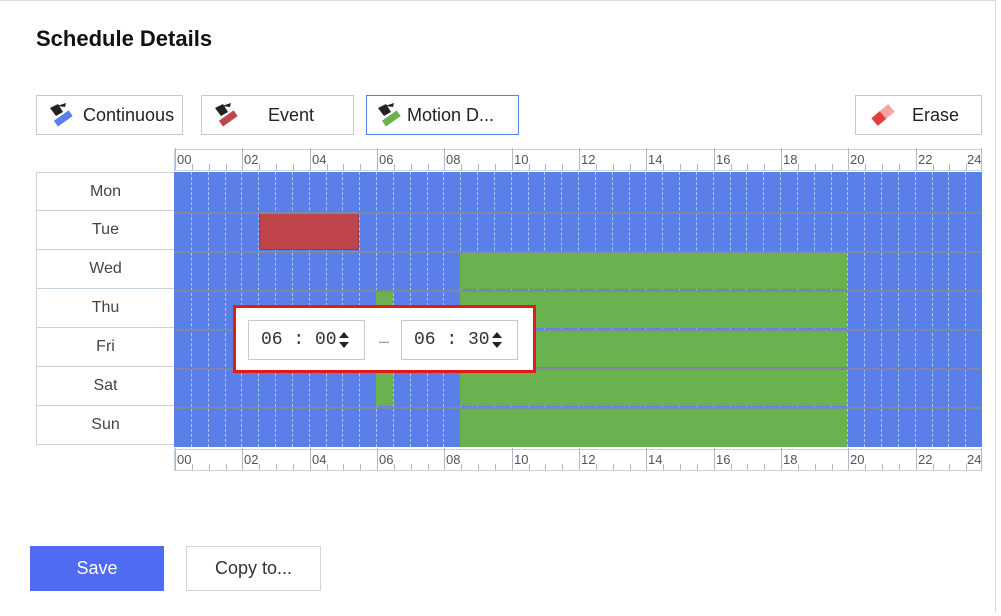 This screenshot has width=1001, height=616. I want to click on save-button: Save, so click(97, 568).